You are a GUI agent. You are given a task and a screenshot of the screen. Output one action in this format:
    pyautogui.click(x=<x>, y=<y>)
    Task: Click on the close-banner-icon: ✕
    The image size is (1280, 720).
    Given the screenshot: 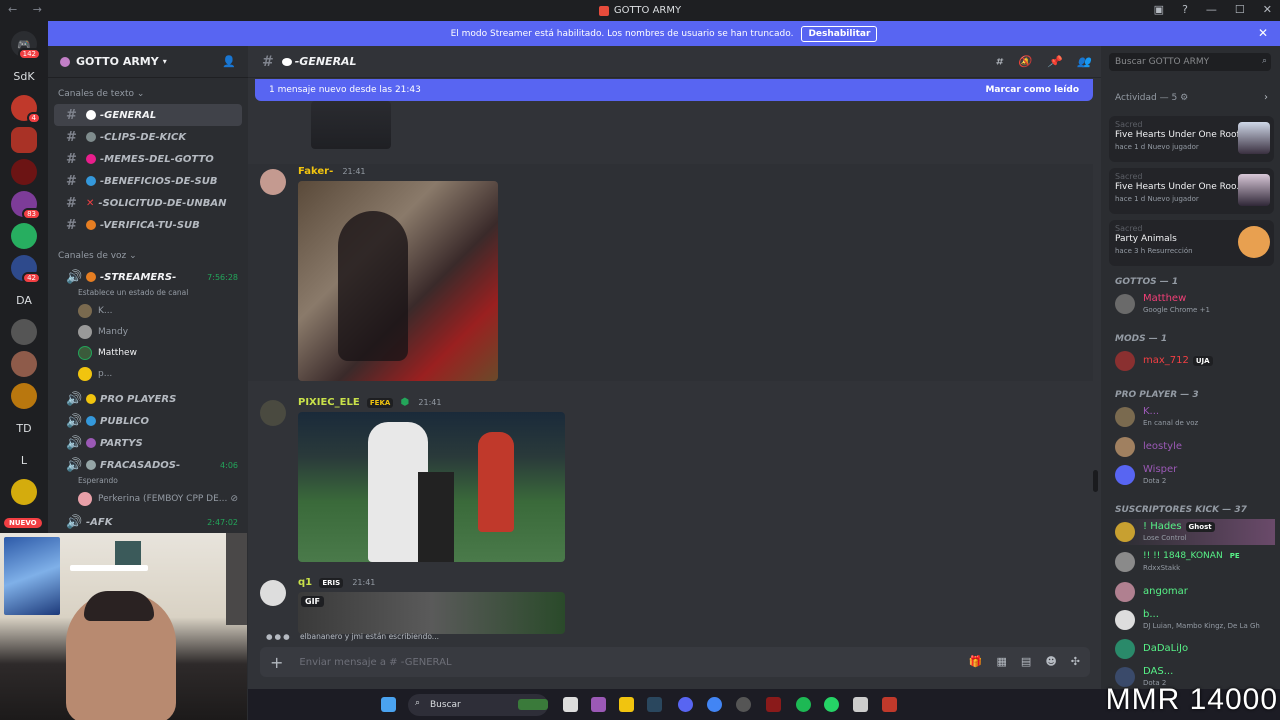 What is the action you would take?
    pyautogui.click(x=1263, y=33)
    